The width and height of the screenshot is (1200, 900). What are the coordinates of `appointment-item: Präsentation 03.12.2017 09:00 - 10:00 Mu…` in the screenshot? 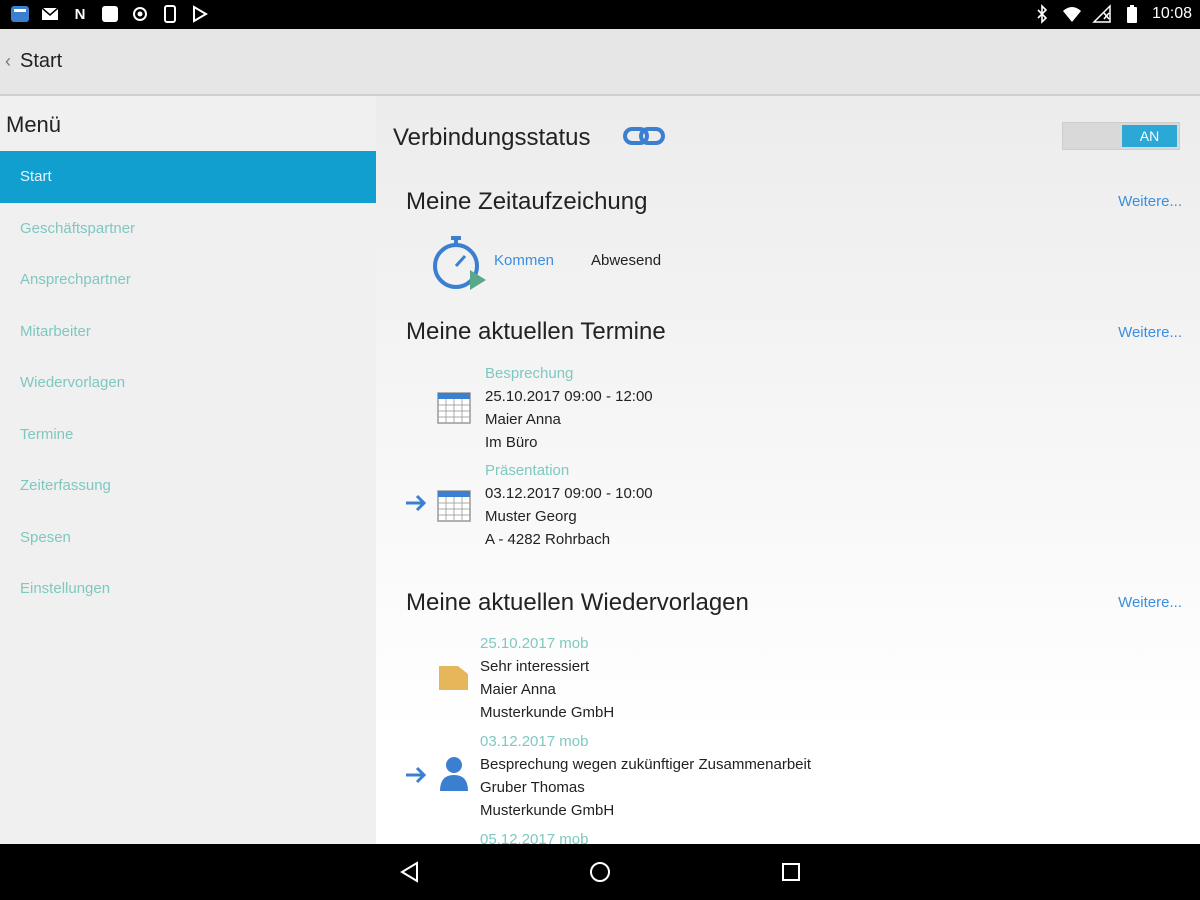 It's located at (569, 505).